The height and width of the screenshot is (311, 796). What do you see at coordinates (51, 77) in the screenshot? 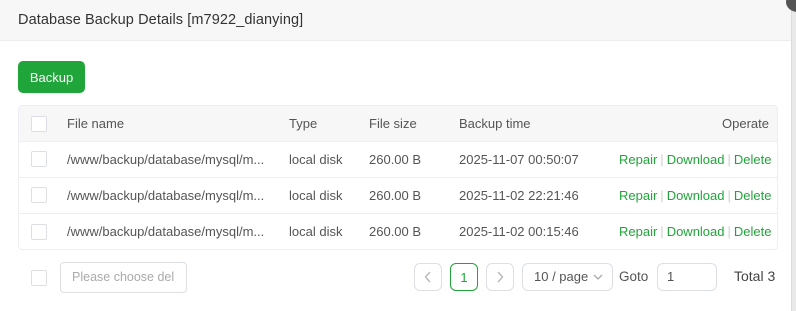
I see `backup-button: Backup` at bounding box center [51, 77].